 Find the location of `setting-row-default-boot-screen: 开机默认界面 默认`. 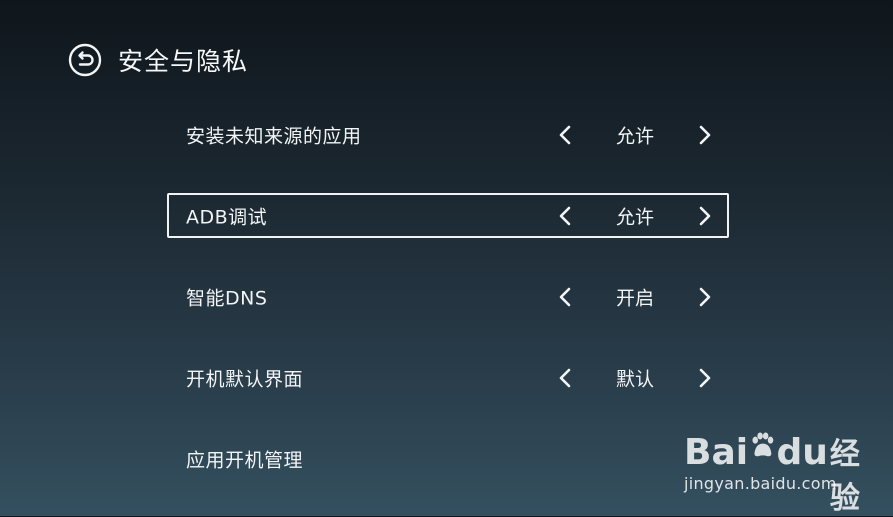

setting-row-default-boot-screen: 开机默认界面 默认 is located at coordinates (448, 377).